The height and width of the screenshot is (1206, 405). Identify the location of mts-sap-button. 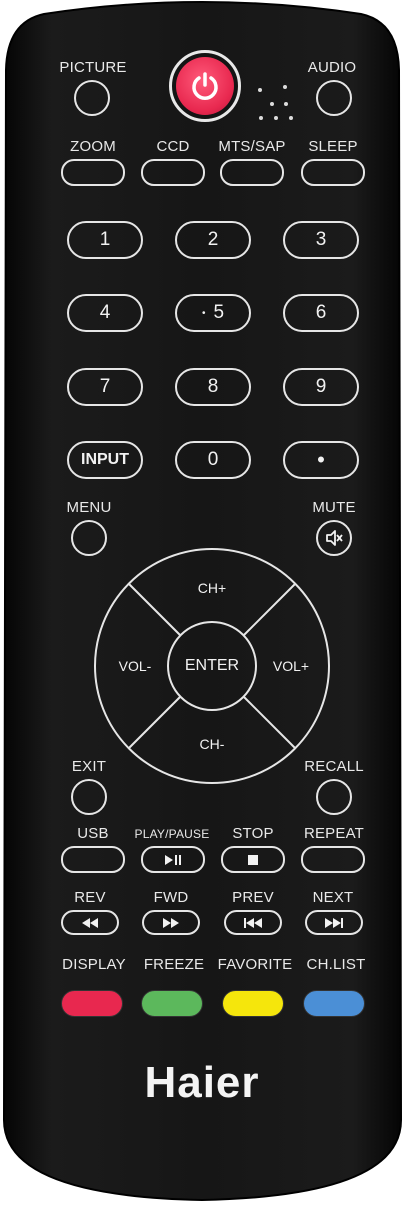
(252, 172).